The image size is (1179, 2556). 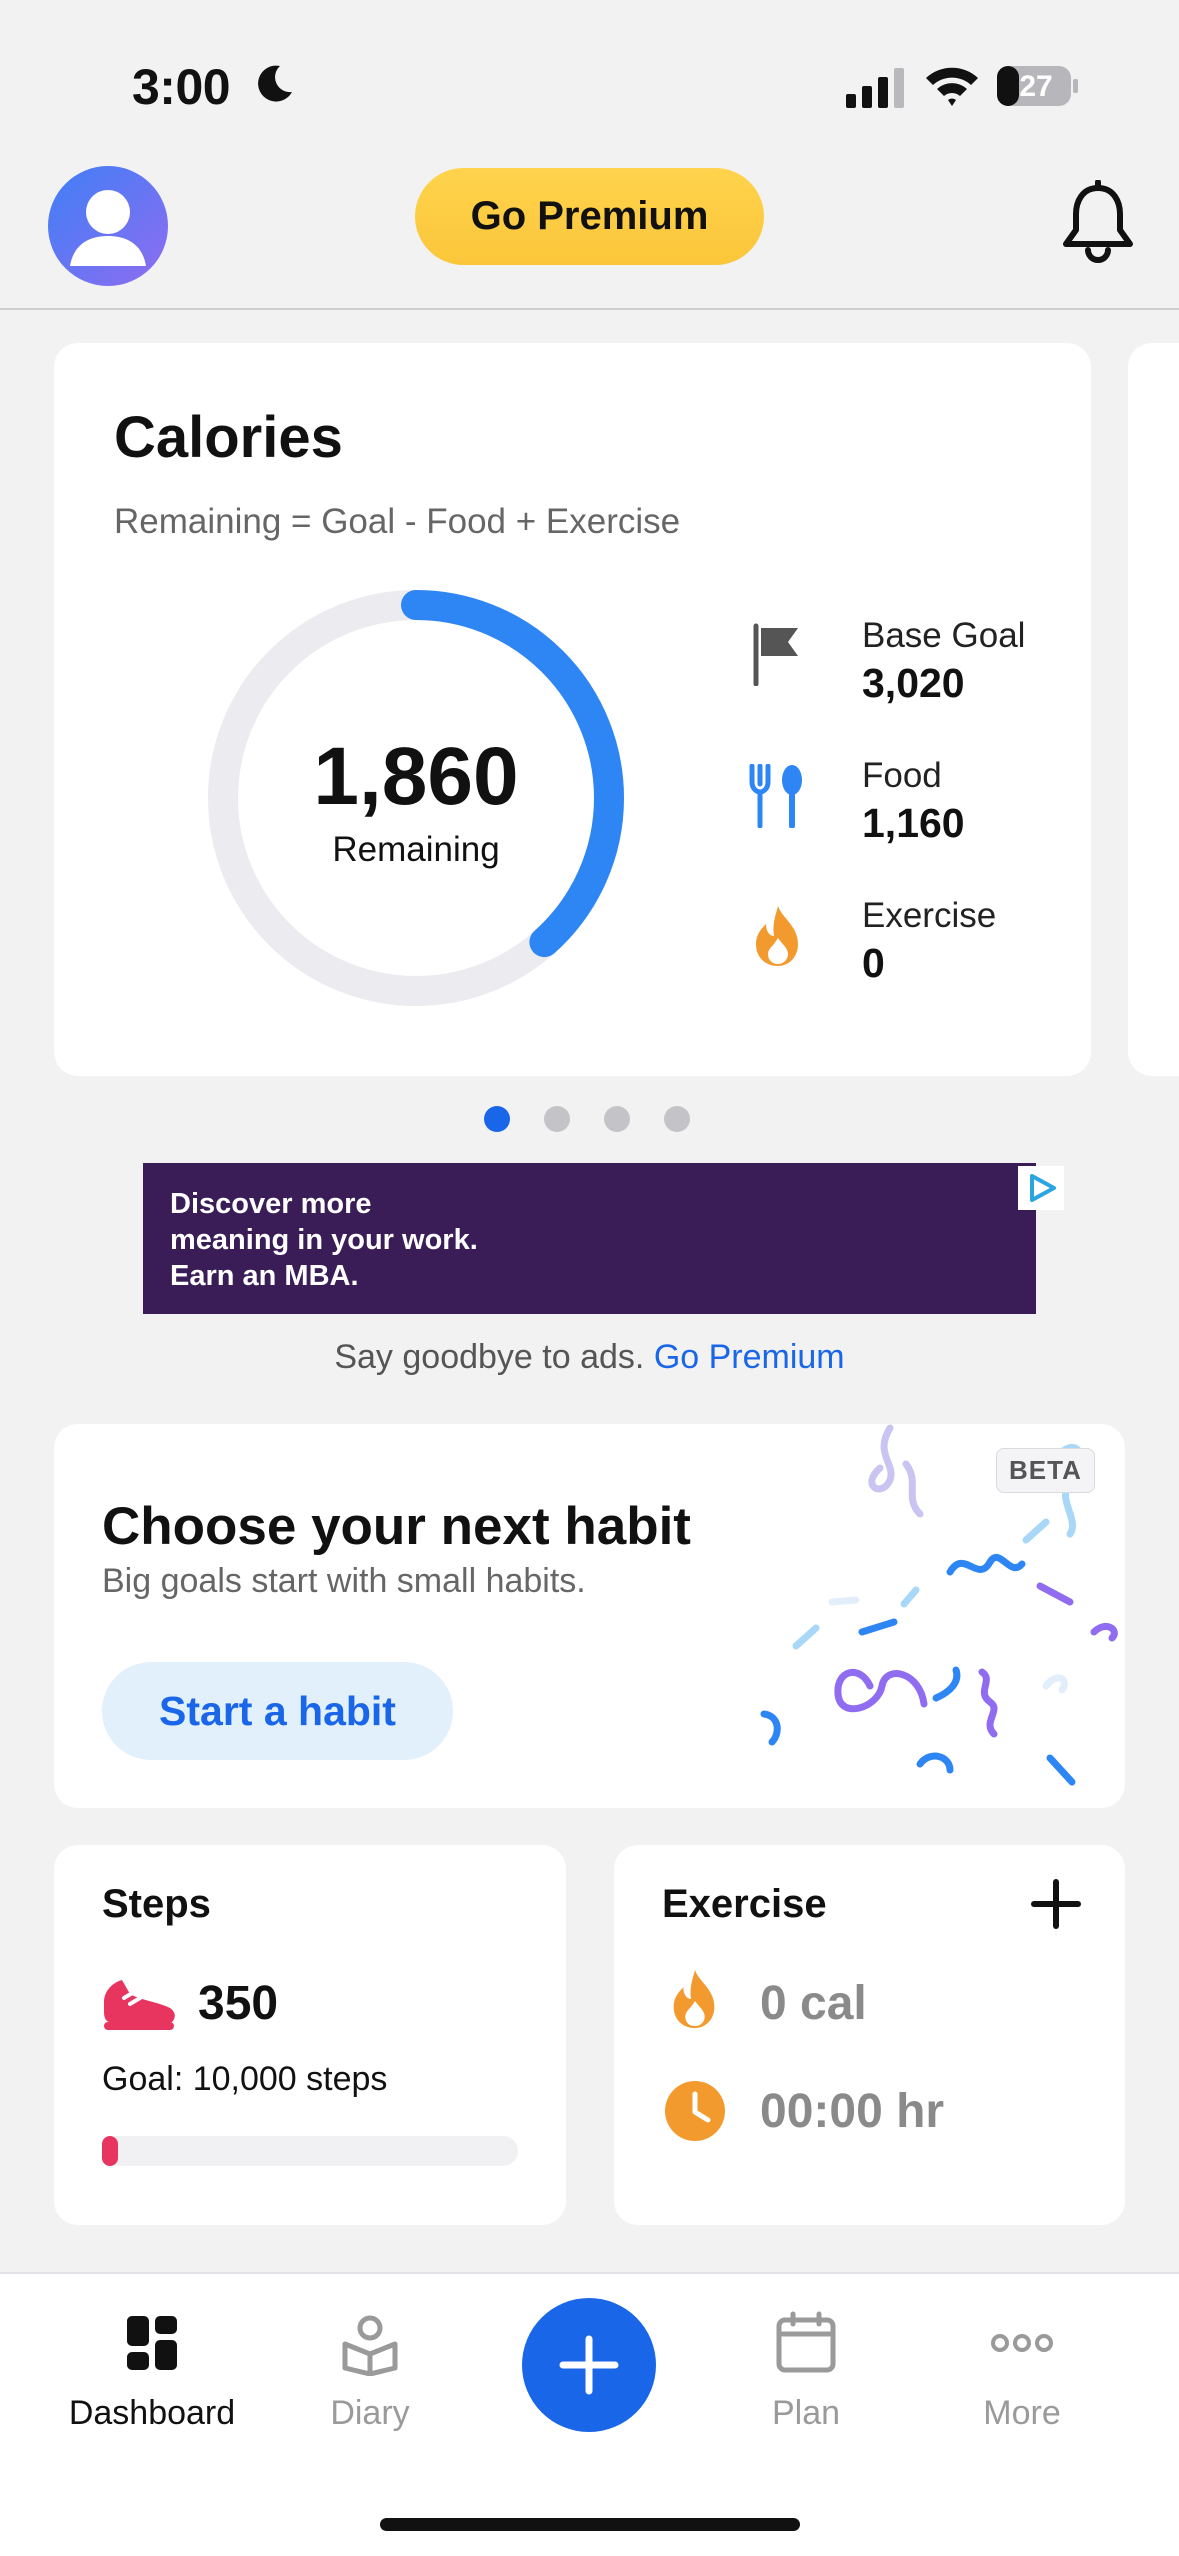 What do you see at coordinates (277, 1711) in the screenshot?
I see `start-habit-button: Start a habit` at bounding box center [277, 1711].